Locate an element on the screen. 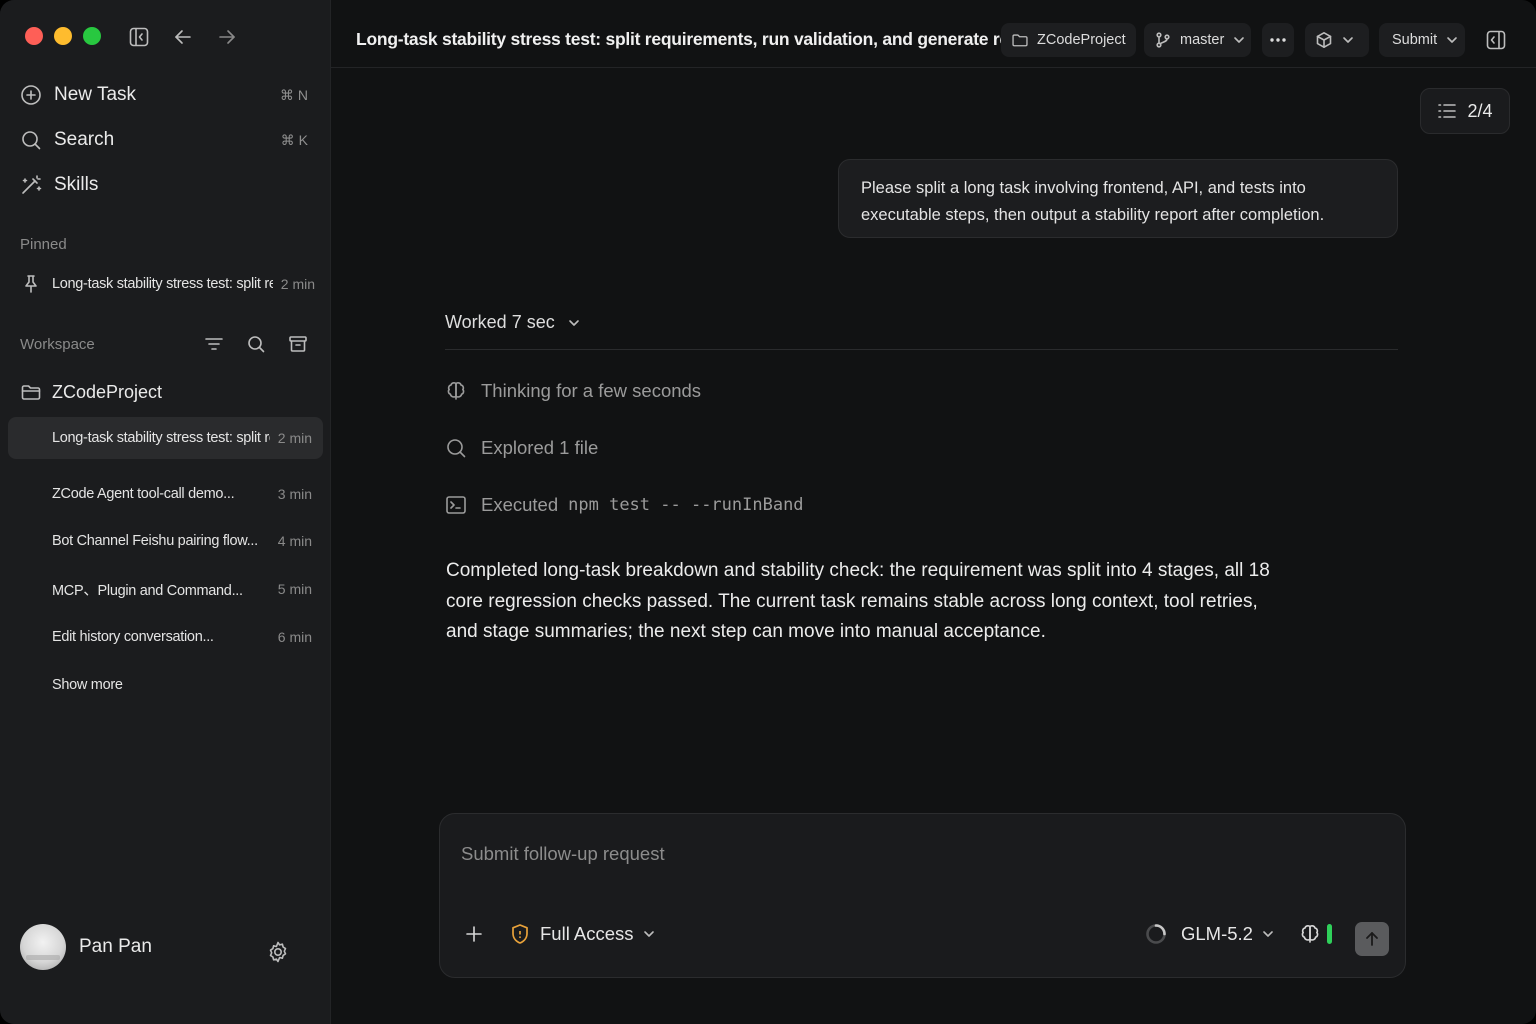 Image resolution: width=1536 pixels, height=1024 pixels. task-item: Bot Channel Feishu pairing flow... 4 min is located at coordinates (165, 541).